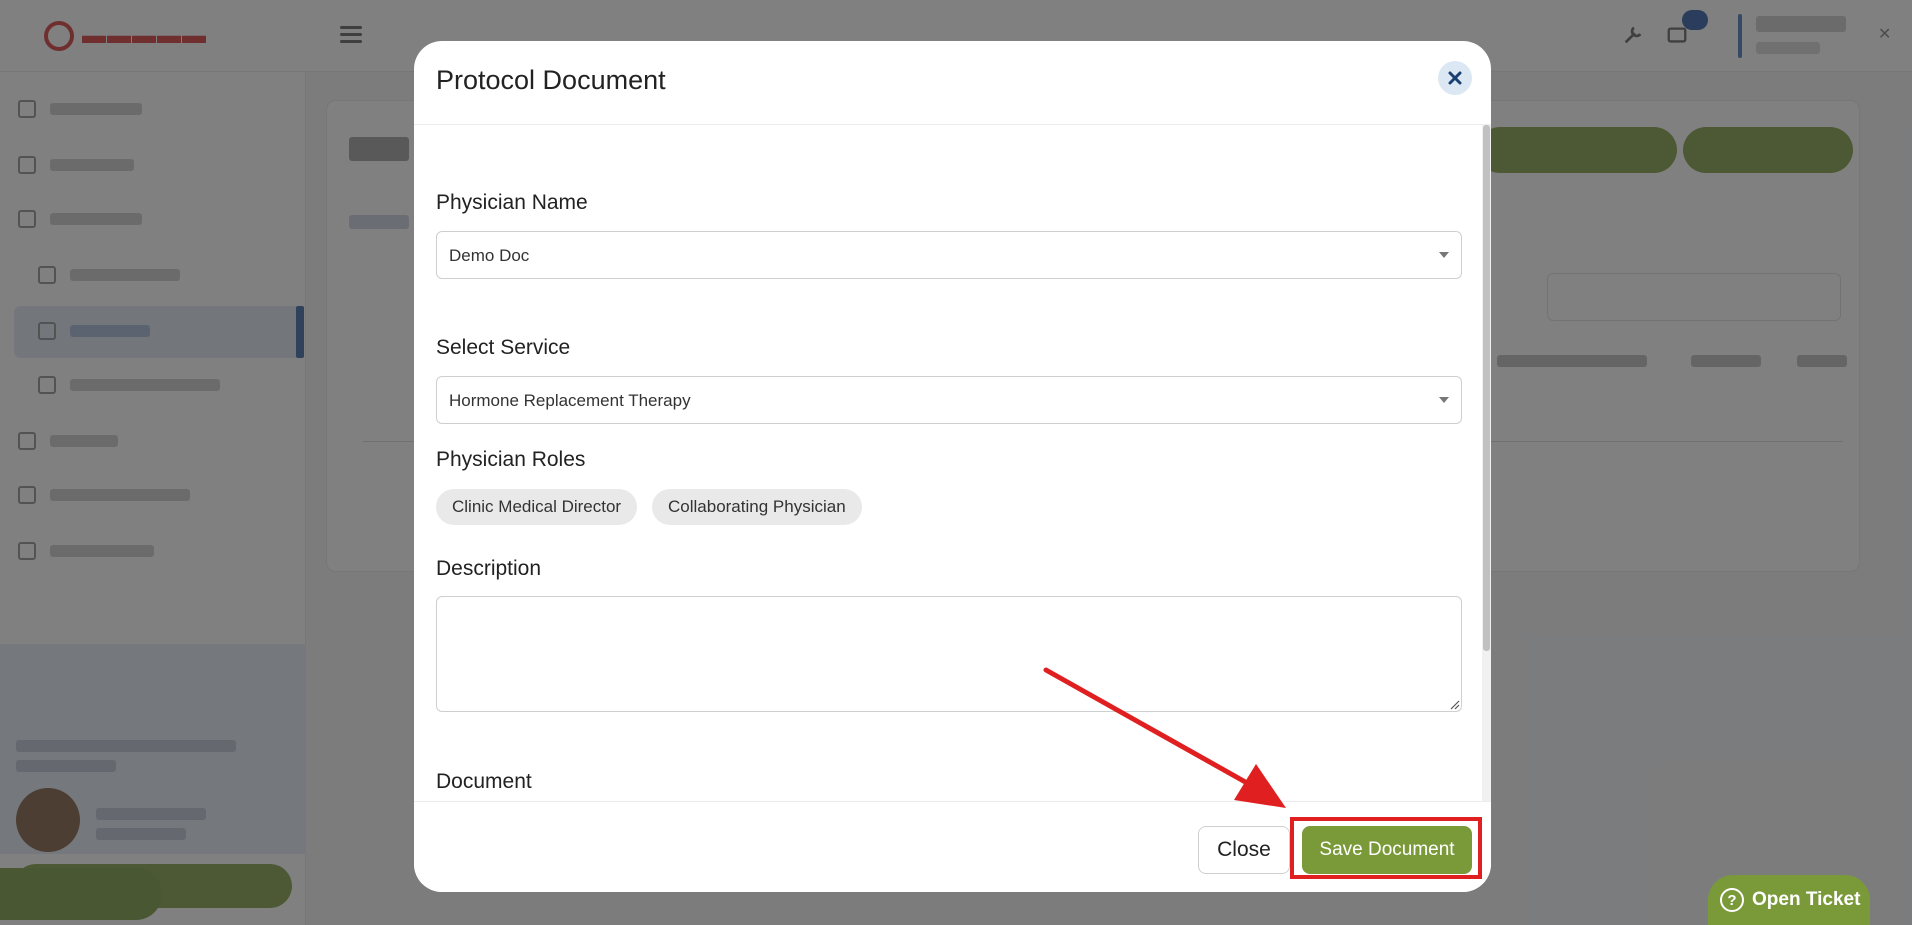  I want to click on modal-title: Protocol Document, so click(551, 80).